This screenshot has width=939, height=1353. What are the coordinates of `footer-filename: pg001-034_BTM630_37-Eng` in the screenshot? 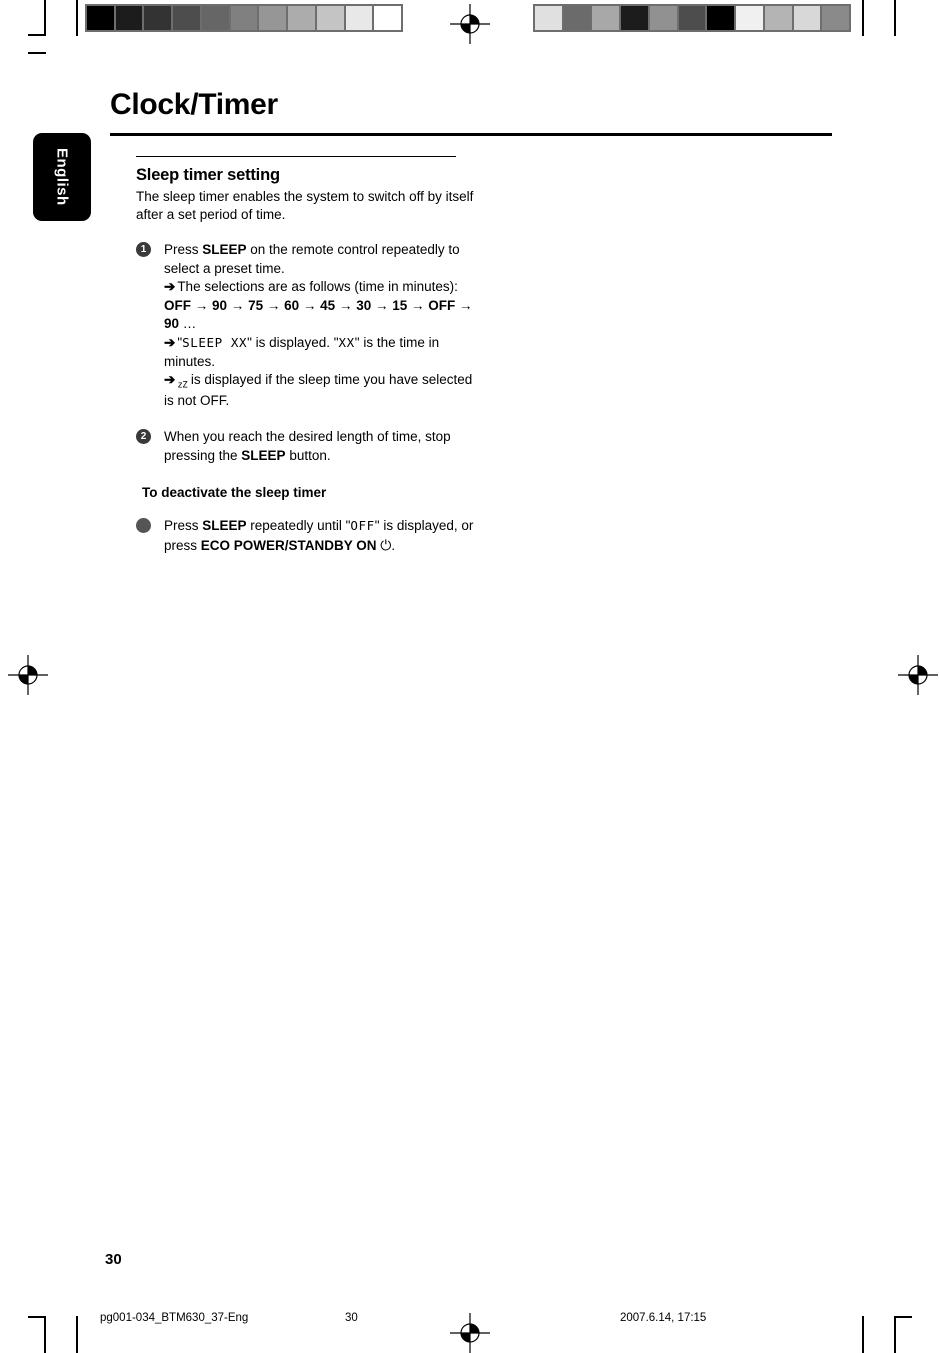 It's located at (174, 1318).